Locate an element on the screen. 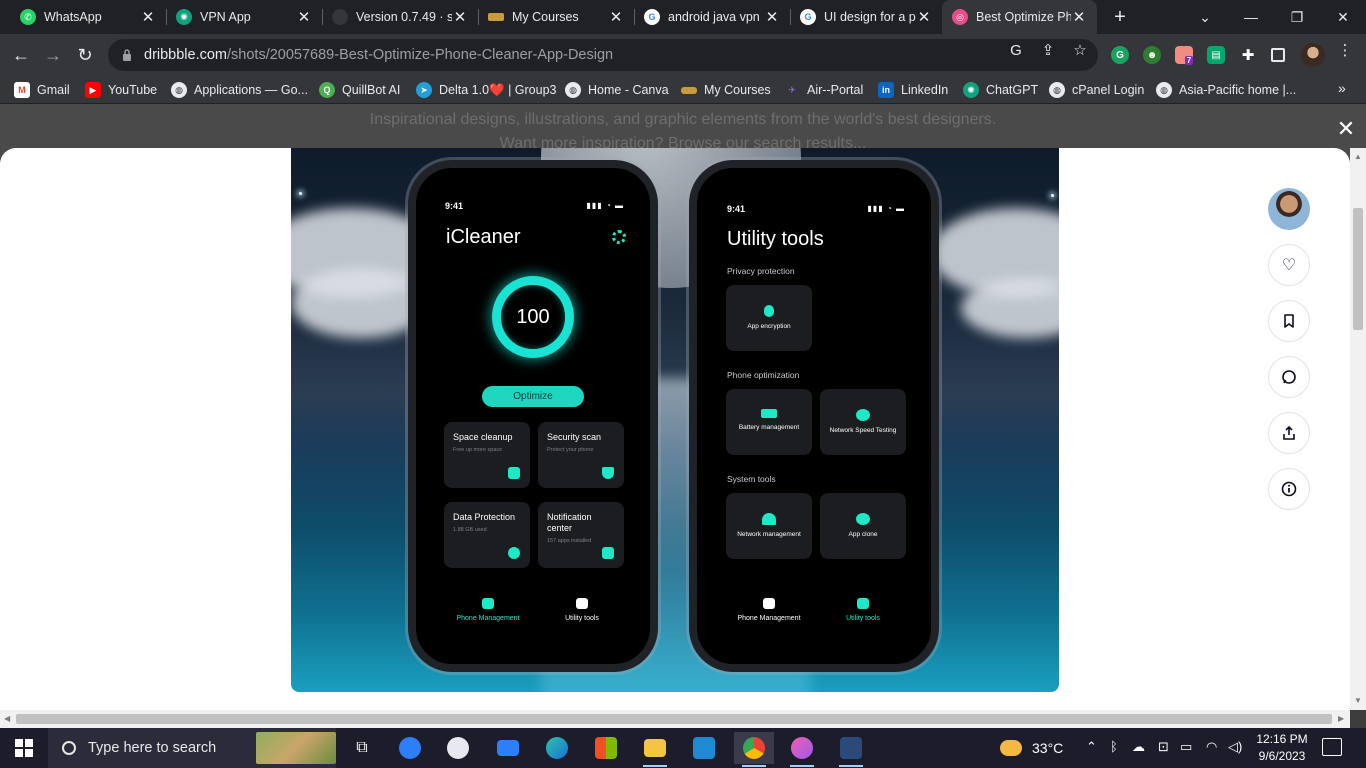  bookmark-linkedin: in LinkedIn is located at coordinates (913, 90).